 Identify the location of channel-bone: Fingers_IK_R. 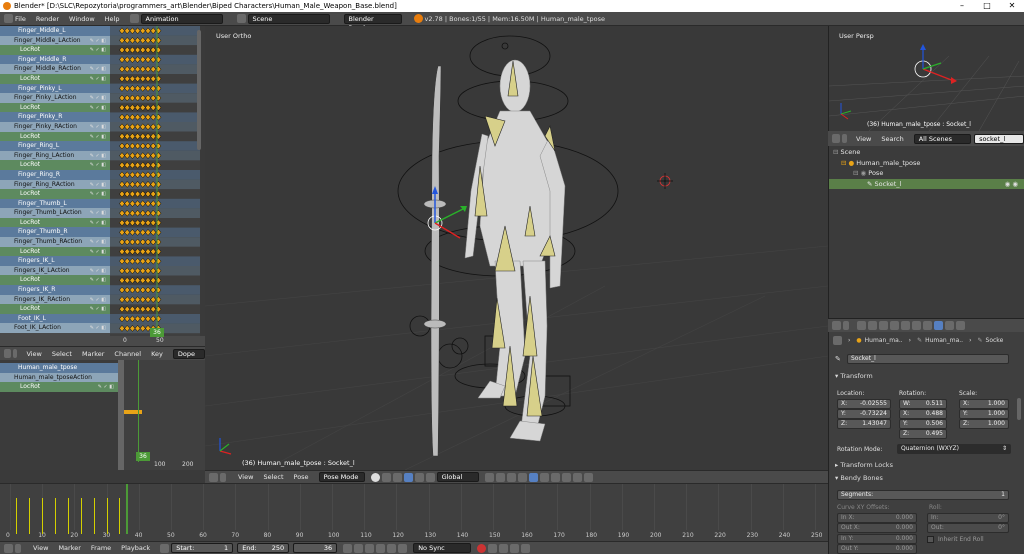
(55, 290).